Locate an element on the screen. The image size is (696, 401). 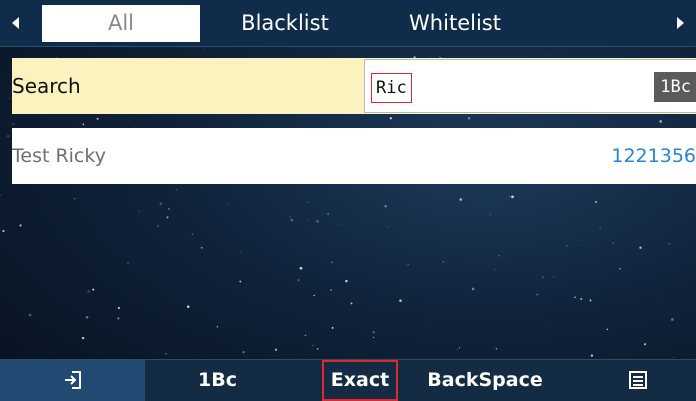
exit-icon is located at coordinates (72, 380).